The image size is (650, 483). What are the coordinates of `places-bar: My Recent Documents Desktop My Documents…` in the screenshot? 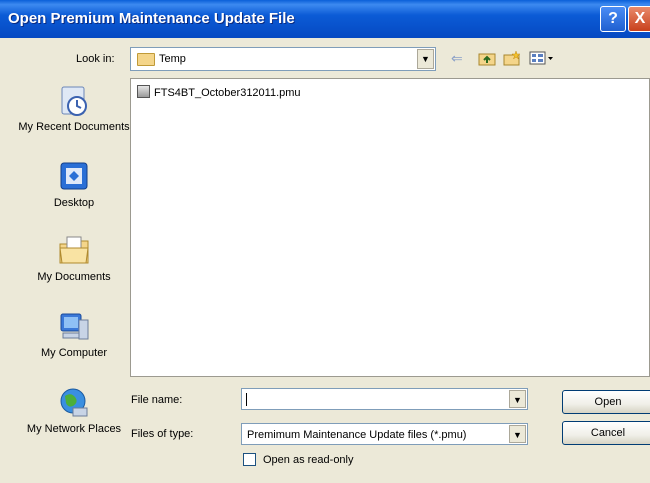 It's located at (74, 275).